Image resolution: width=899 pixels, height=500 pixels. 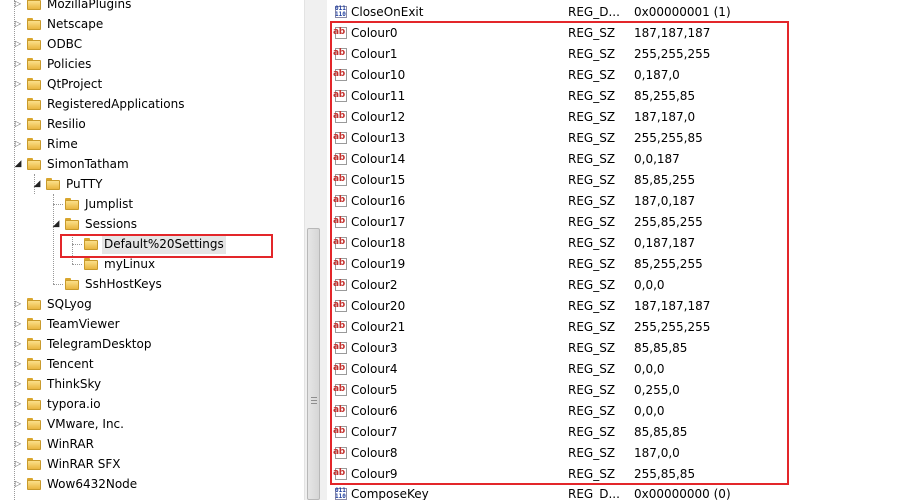 What do you see at coordinates (613, 222) in the screenshot?
I see `value-row-colour17: ab Colour17 REG_SZ 255,85,255` at bounding box center [613, 222].